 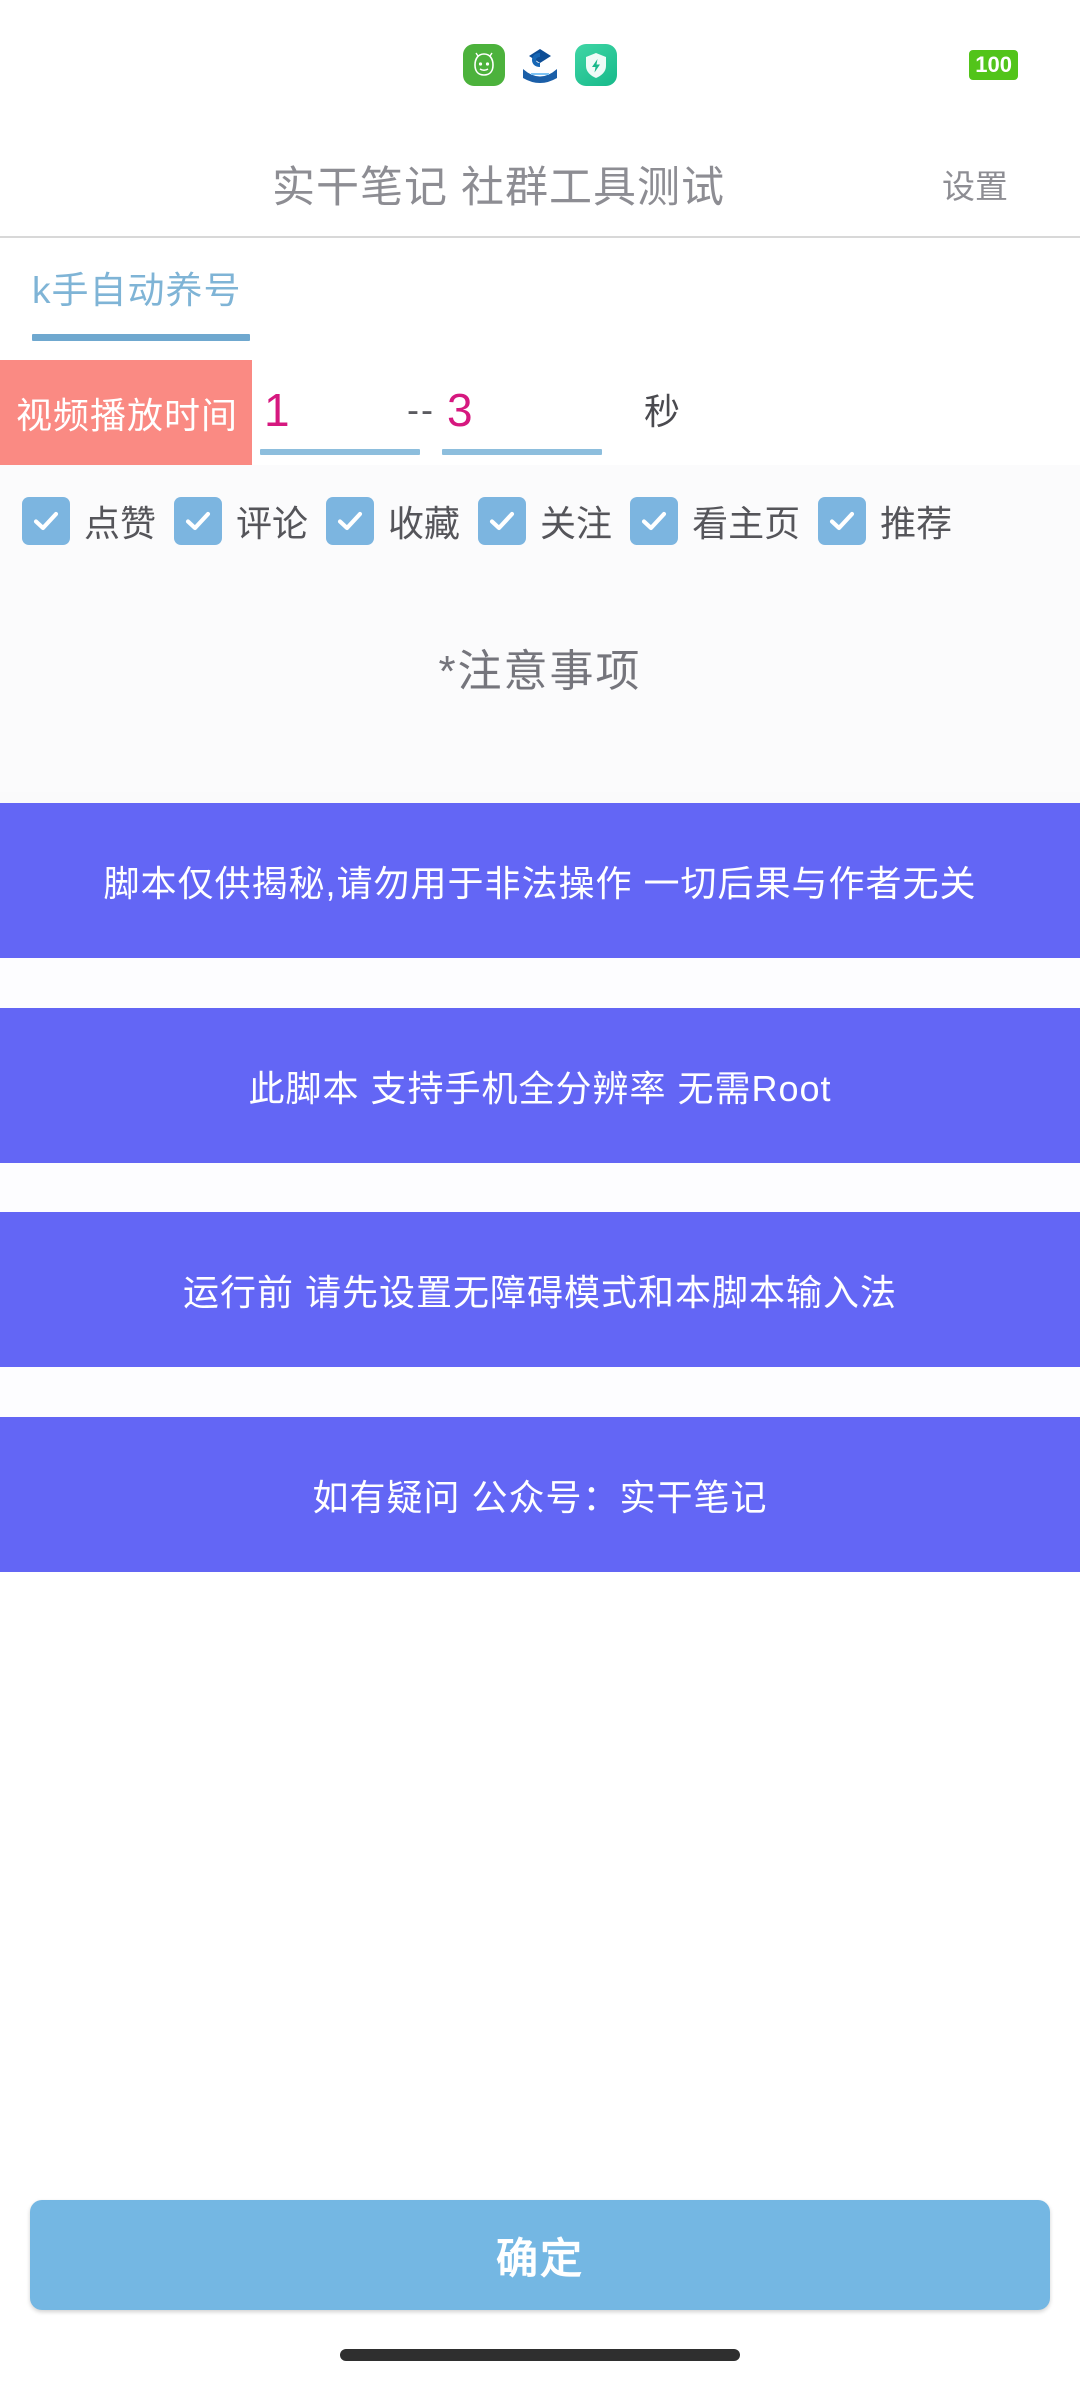 I want to click on checkbox-item-favorite: 收藏, so click(x=393, y=521).